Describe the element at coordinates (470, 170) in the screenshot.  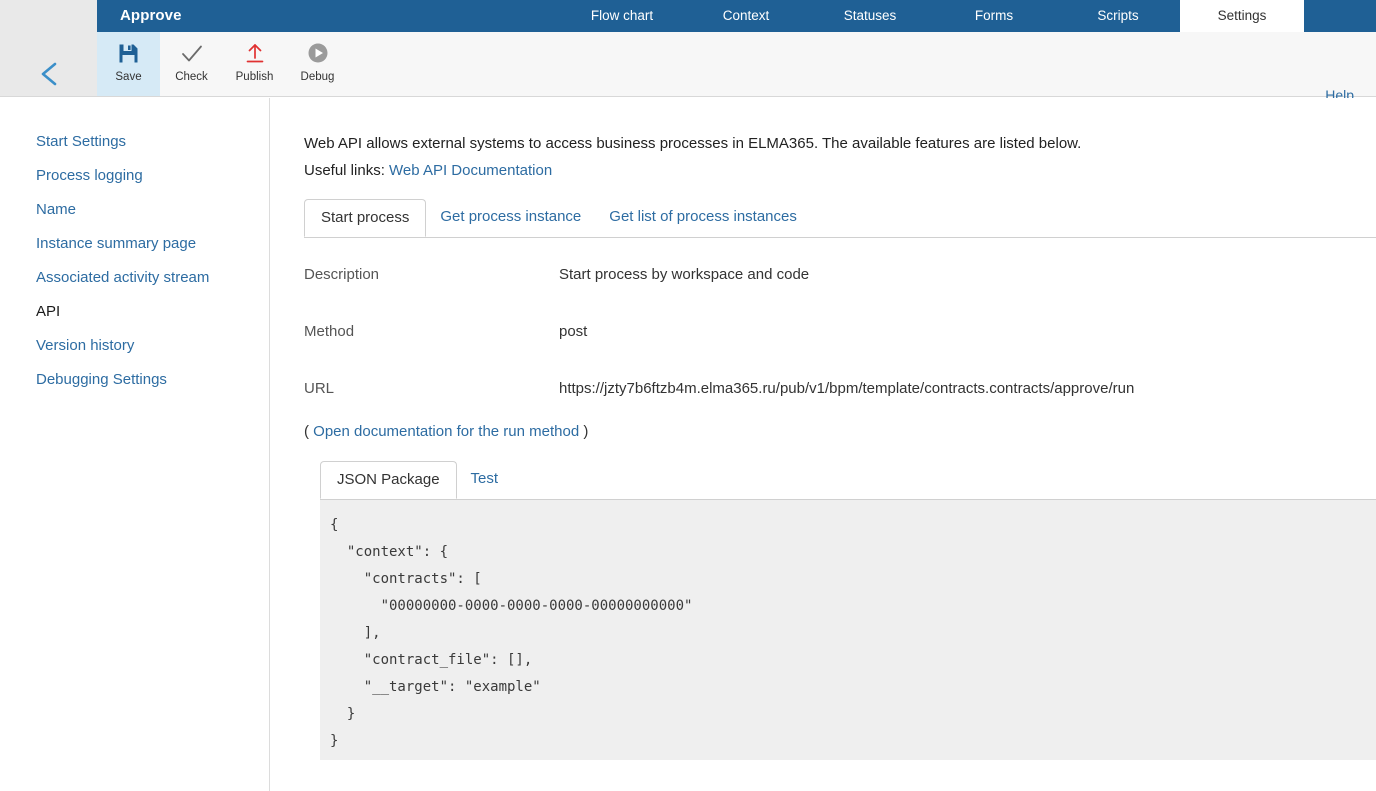
I see `web-api-documentation-link: Web API Documentation` at that location.